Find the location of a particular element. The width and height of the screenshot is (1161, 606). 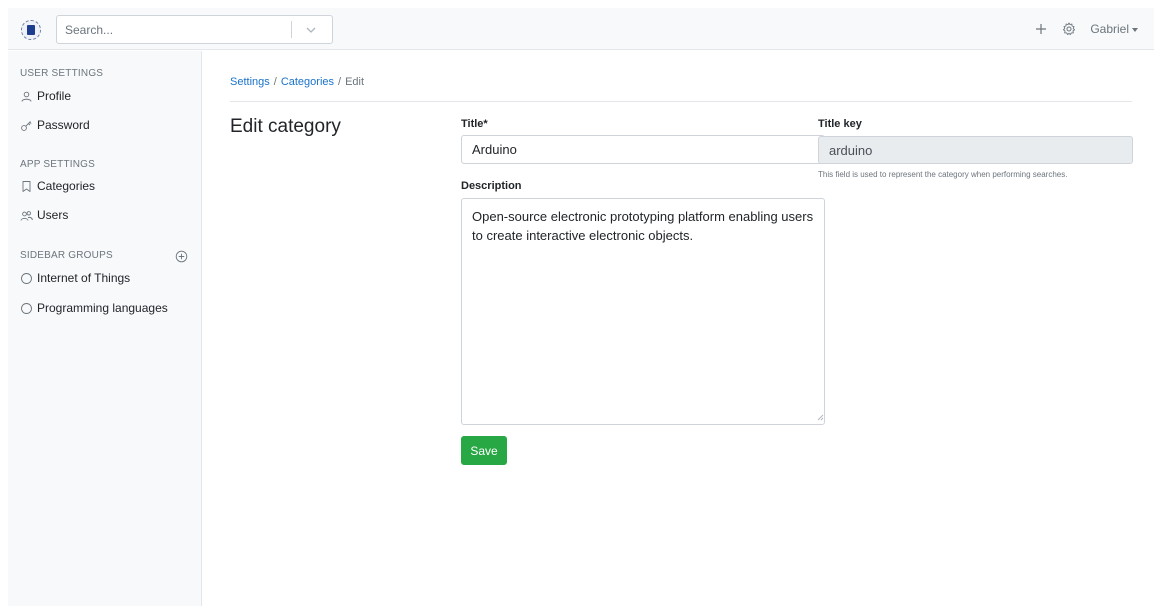

top-bar: Gabriel is located at coordinates (581, 29).